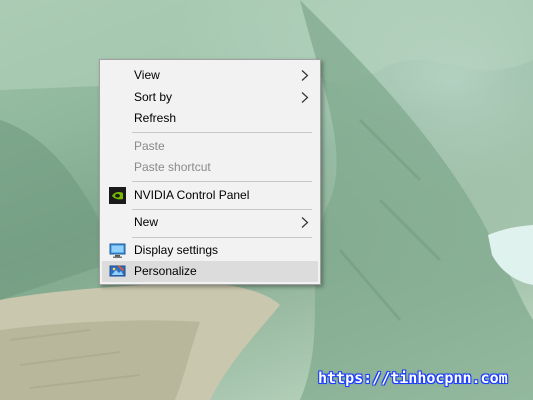 The height and width of the screenshot is (400, 533). What do you see at coordinates (117, 195) in the screenshot?
I see `nvidia-icon` at bounding box center [117, 195].